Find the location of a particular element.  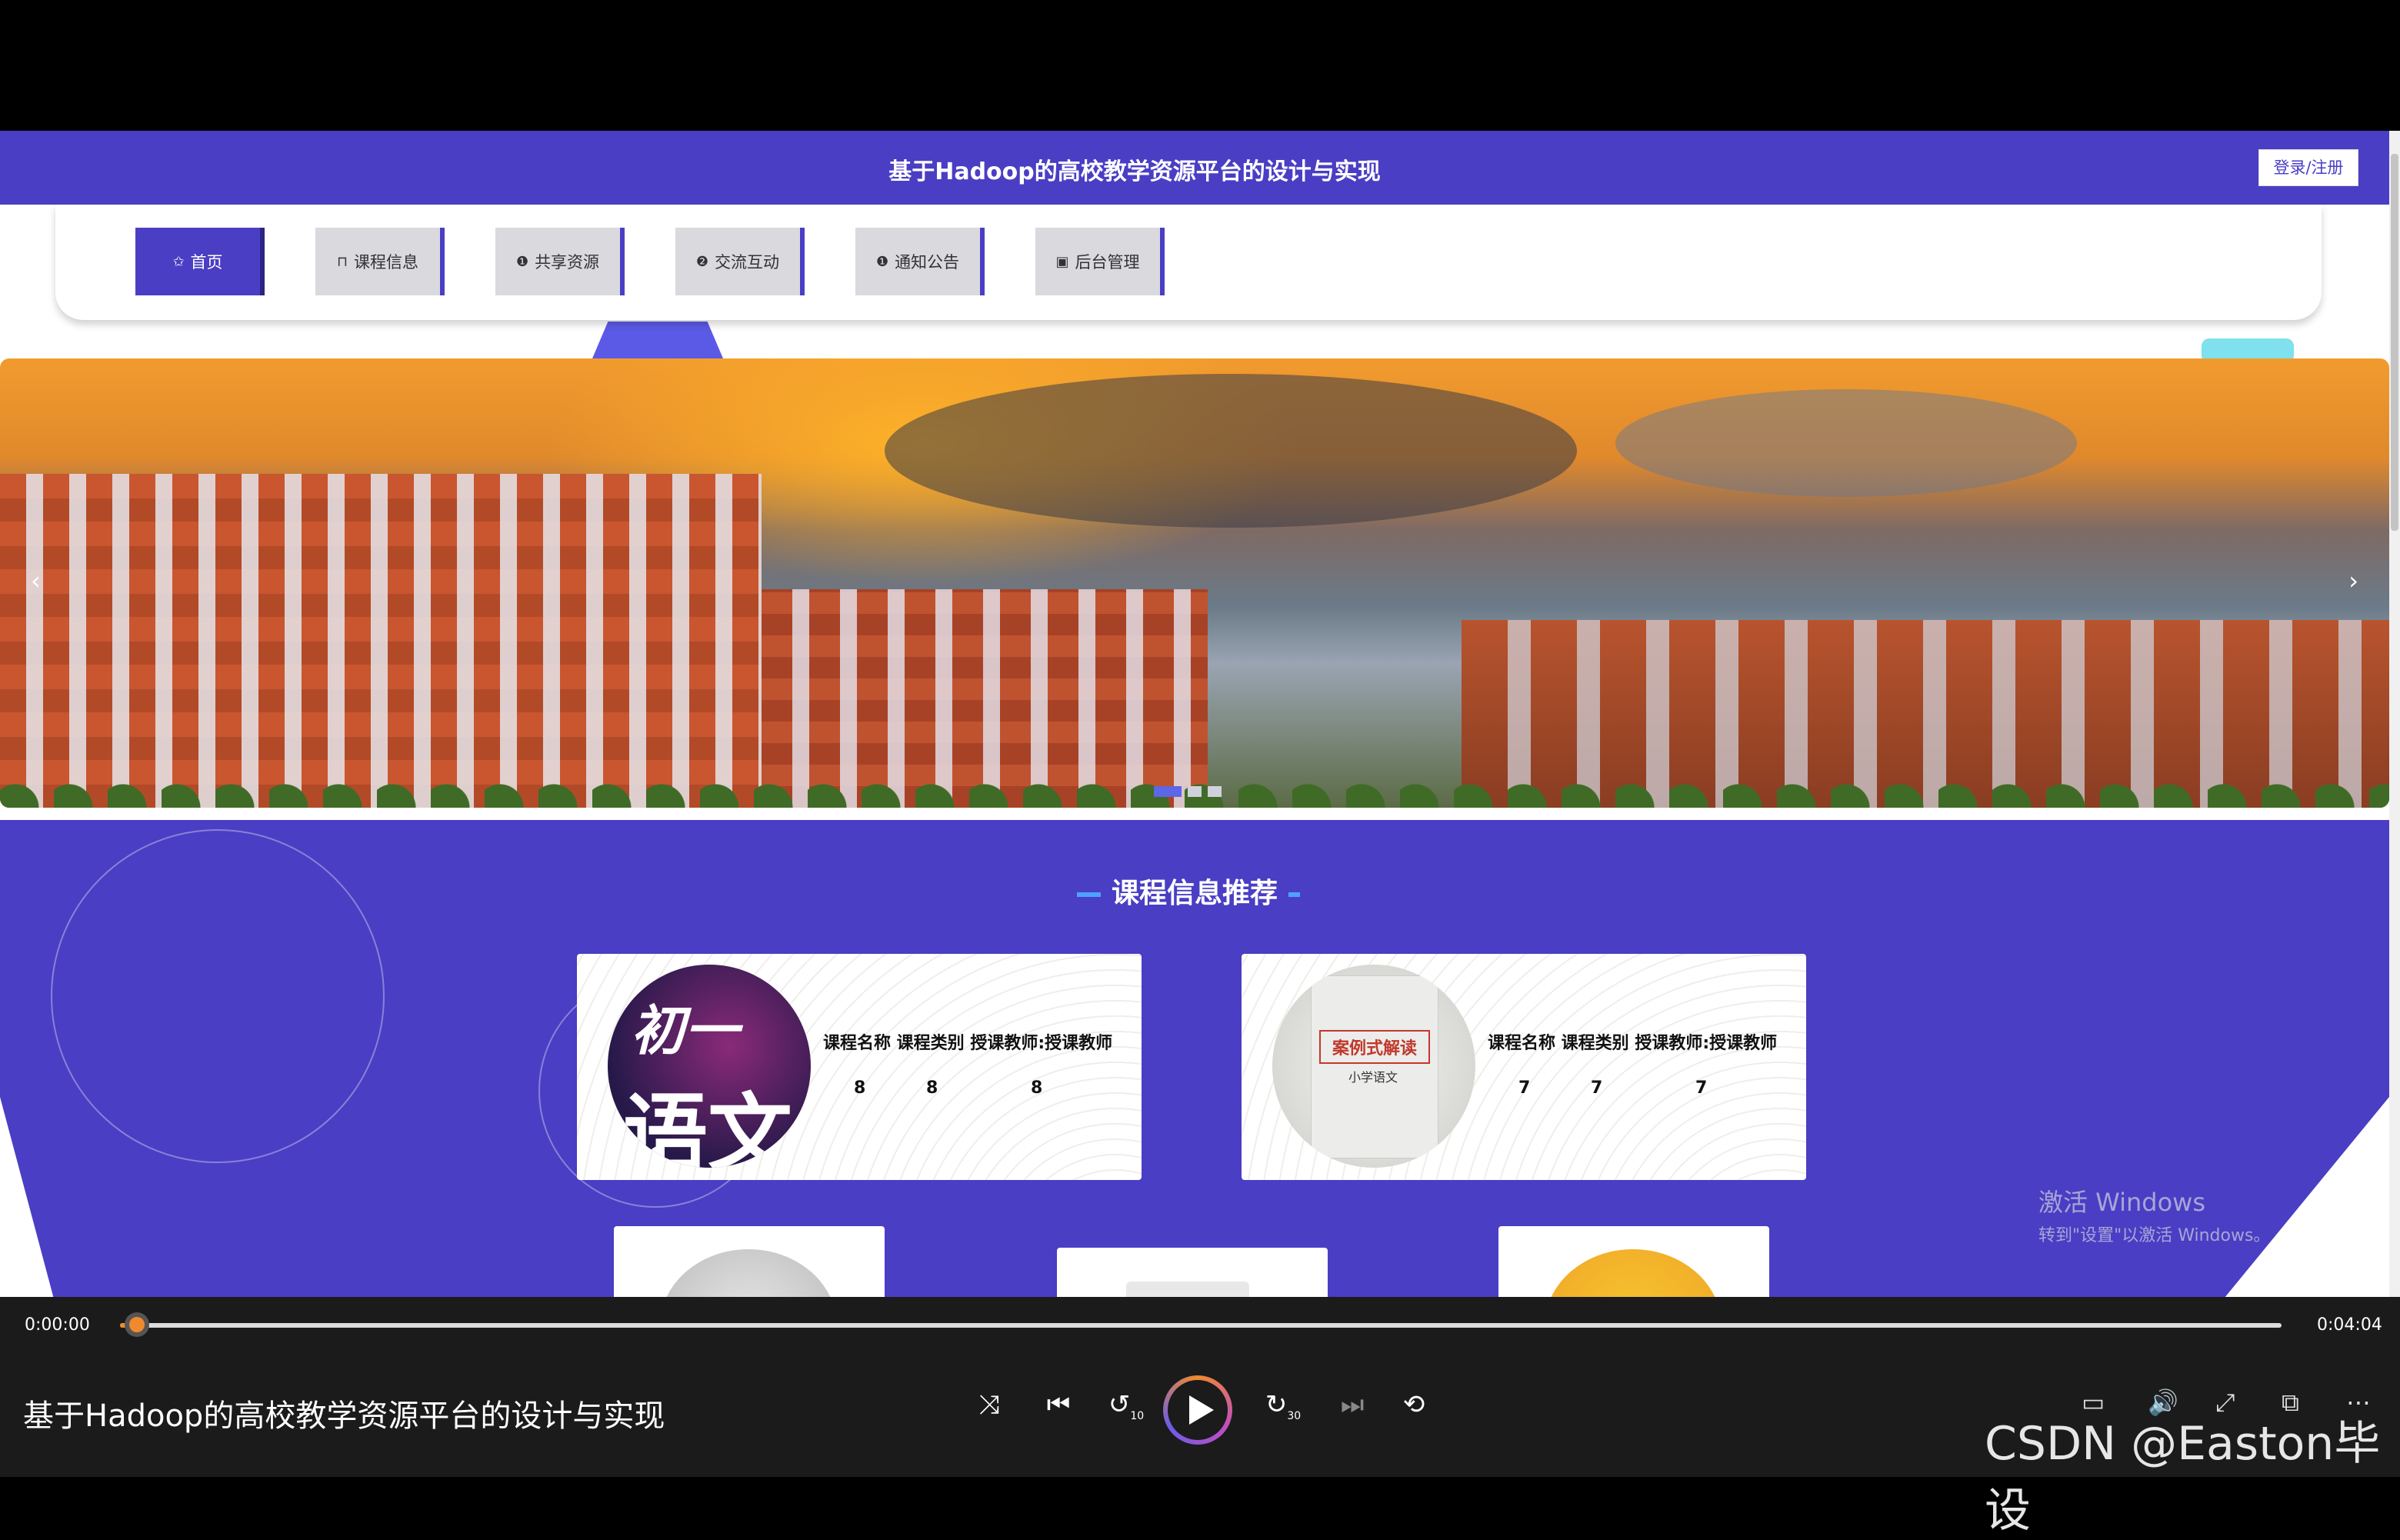

course-card: 案例式解读 小学语文 课程名称 课程类别 授课教师:授课教师 7 7 7 is located at coordinates (1524, 1067).